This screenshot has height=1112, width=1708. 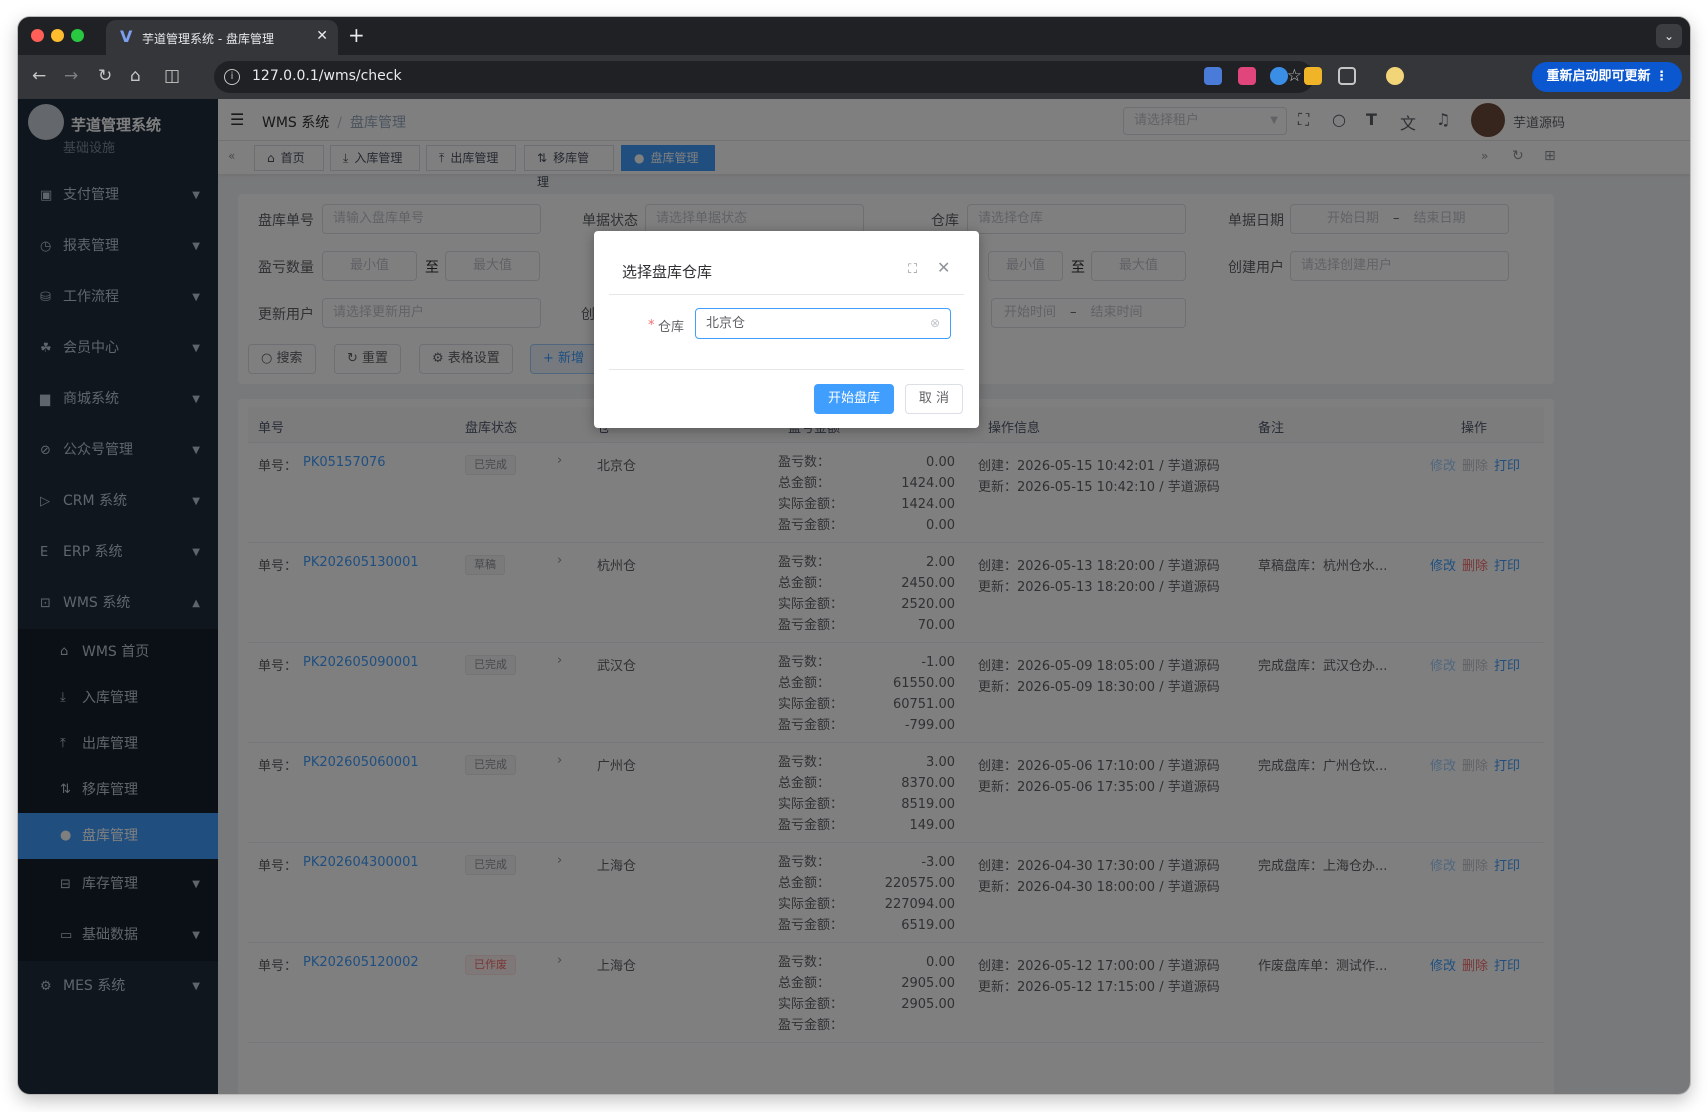 What do you see at coordinates (786, 369) in the screenshot?
I see `dialog-divider-bottom` at bounding box center [786, 369].